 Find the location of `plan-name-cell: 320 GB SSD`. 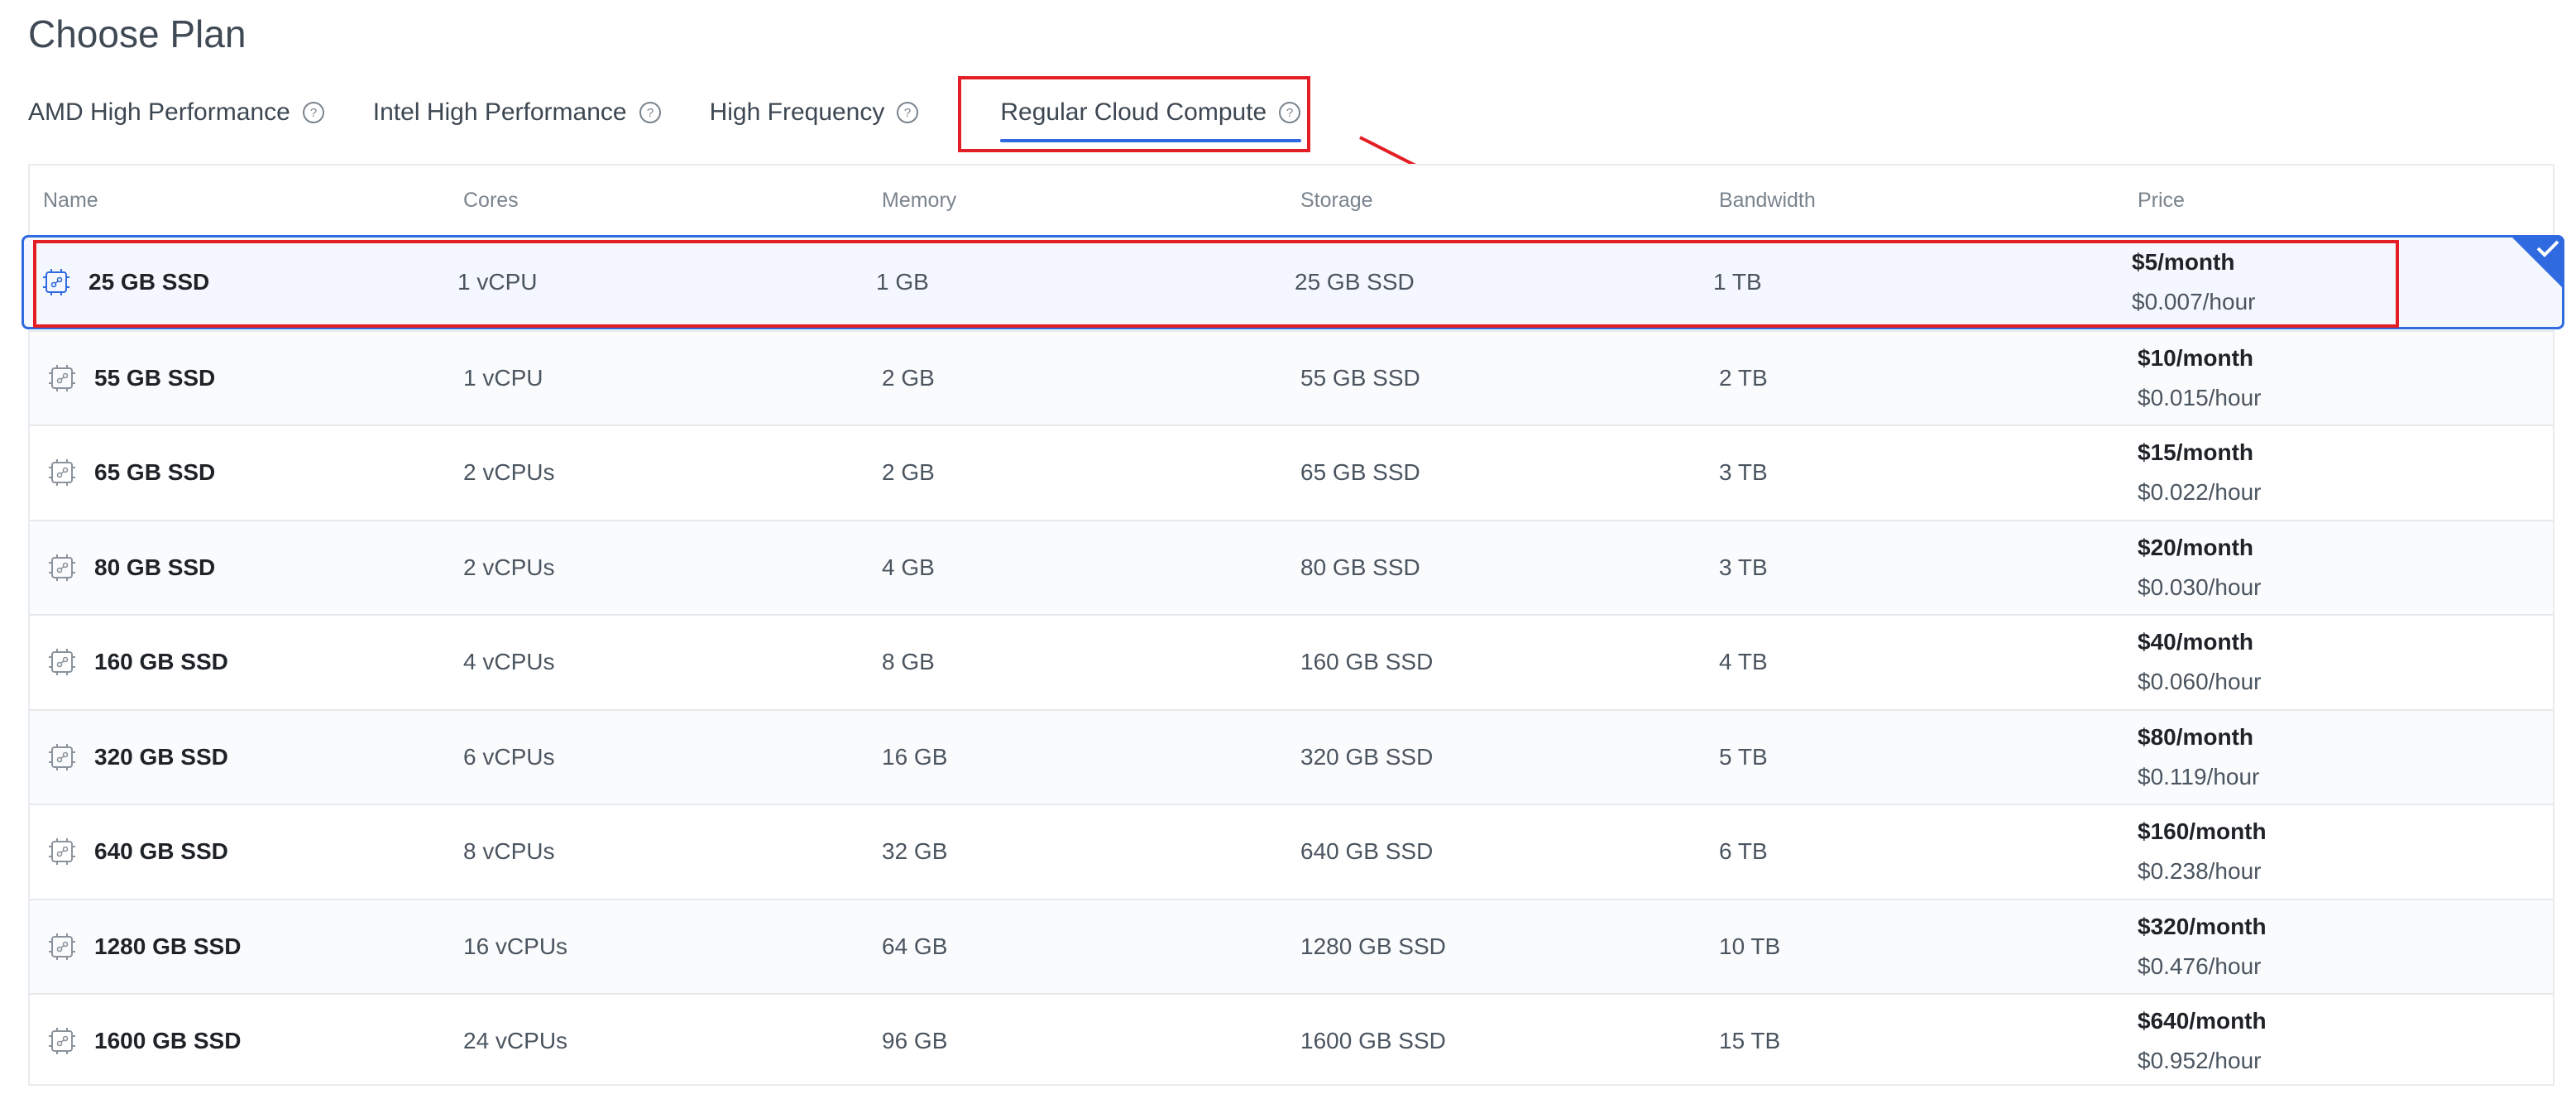

plan-name-cell: 320 GB SSD is located at coordinates (138, 757).